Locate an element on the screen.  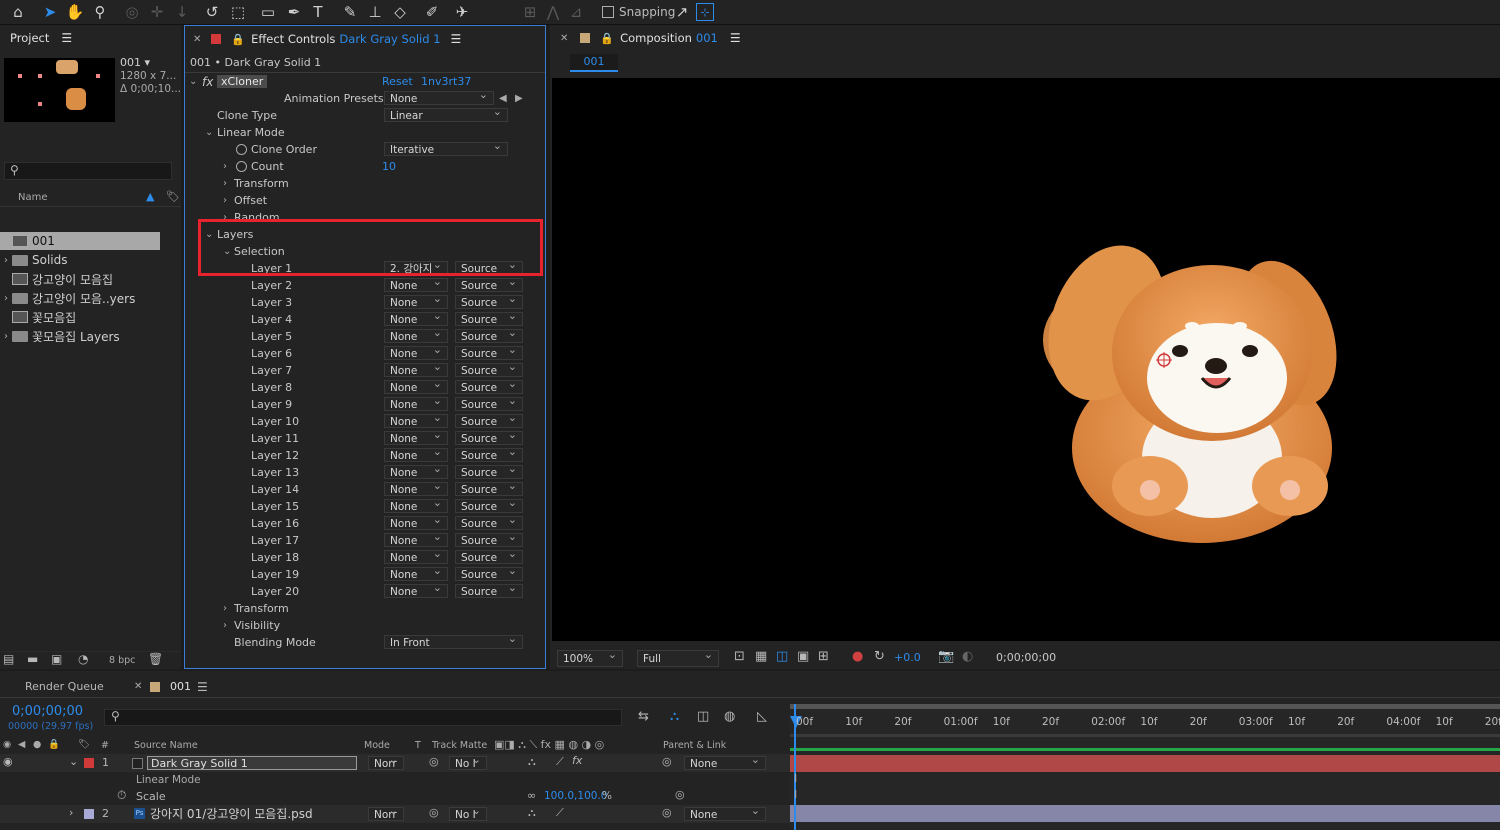
new-comp-icon: ▣ is located at coordinates (56, 659).